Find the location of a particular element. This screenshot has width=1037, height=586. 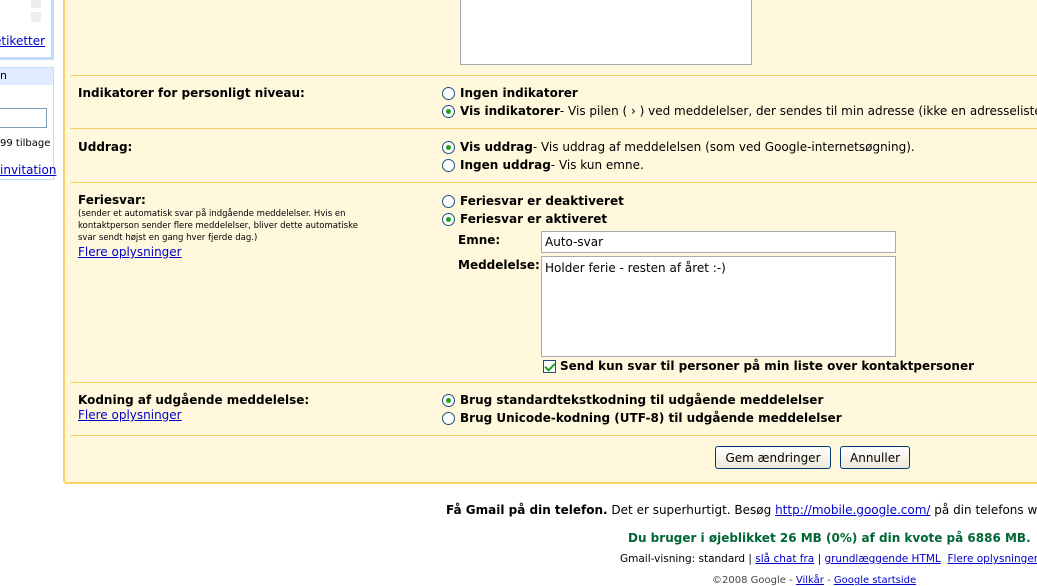

invites-left-text: 99 tilbage is located at coordinates (25, 143).